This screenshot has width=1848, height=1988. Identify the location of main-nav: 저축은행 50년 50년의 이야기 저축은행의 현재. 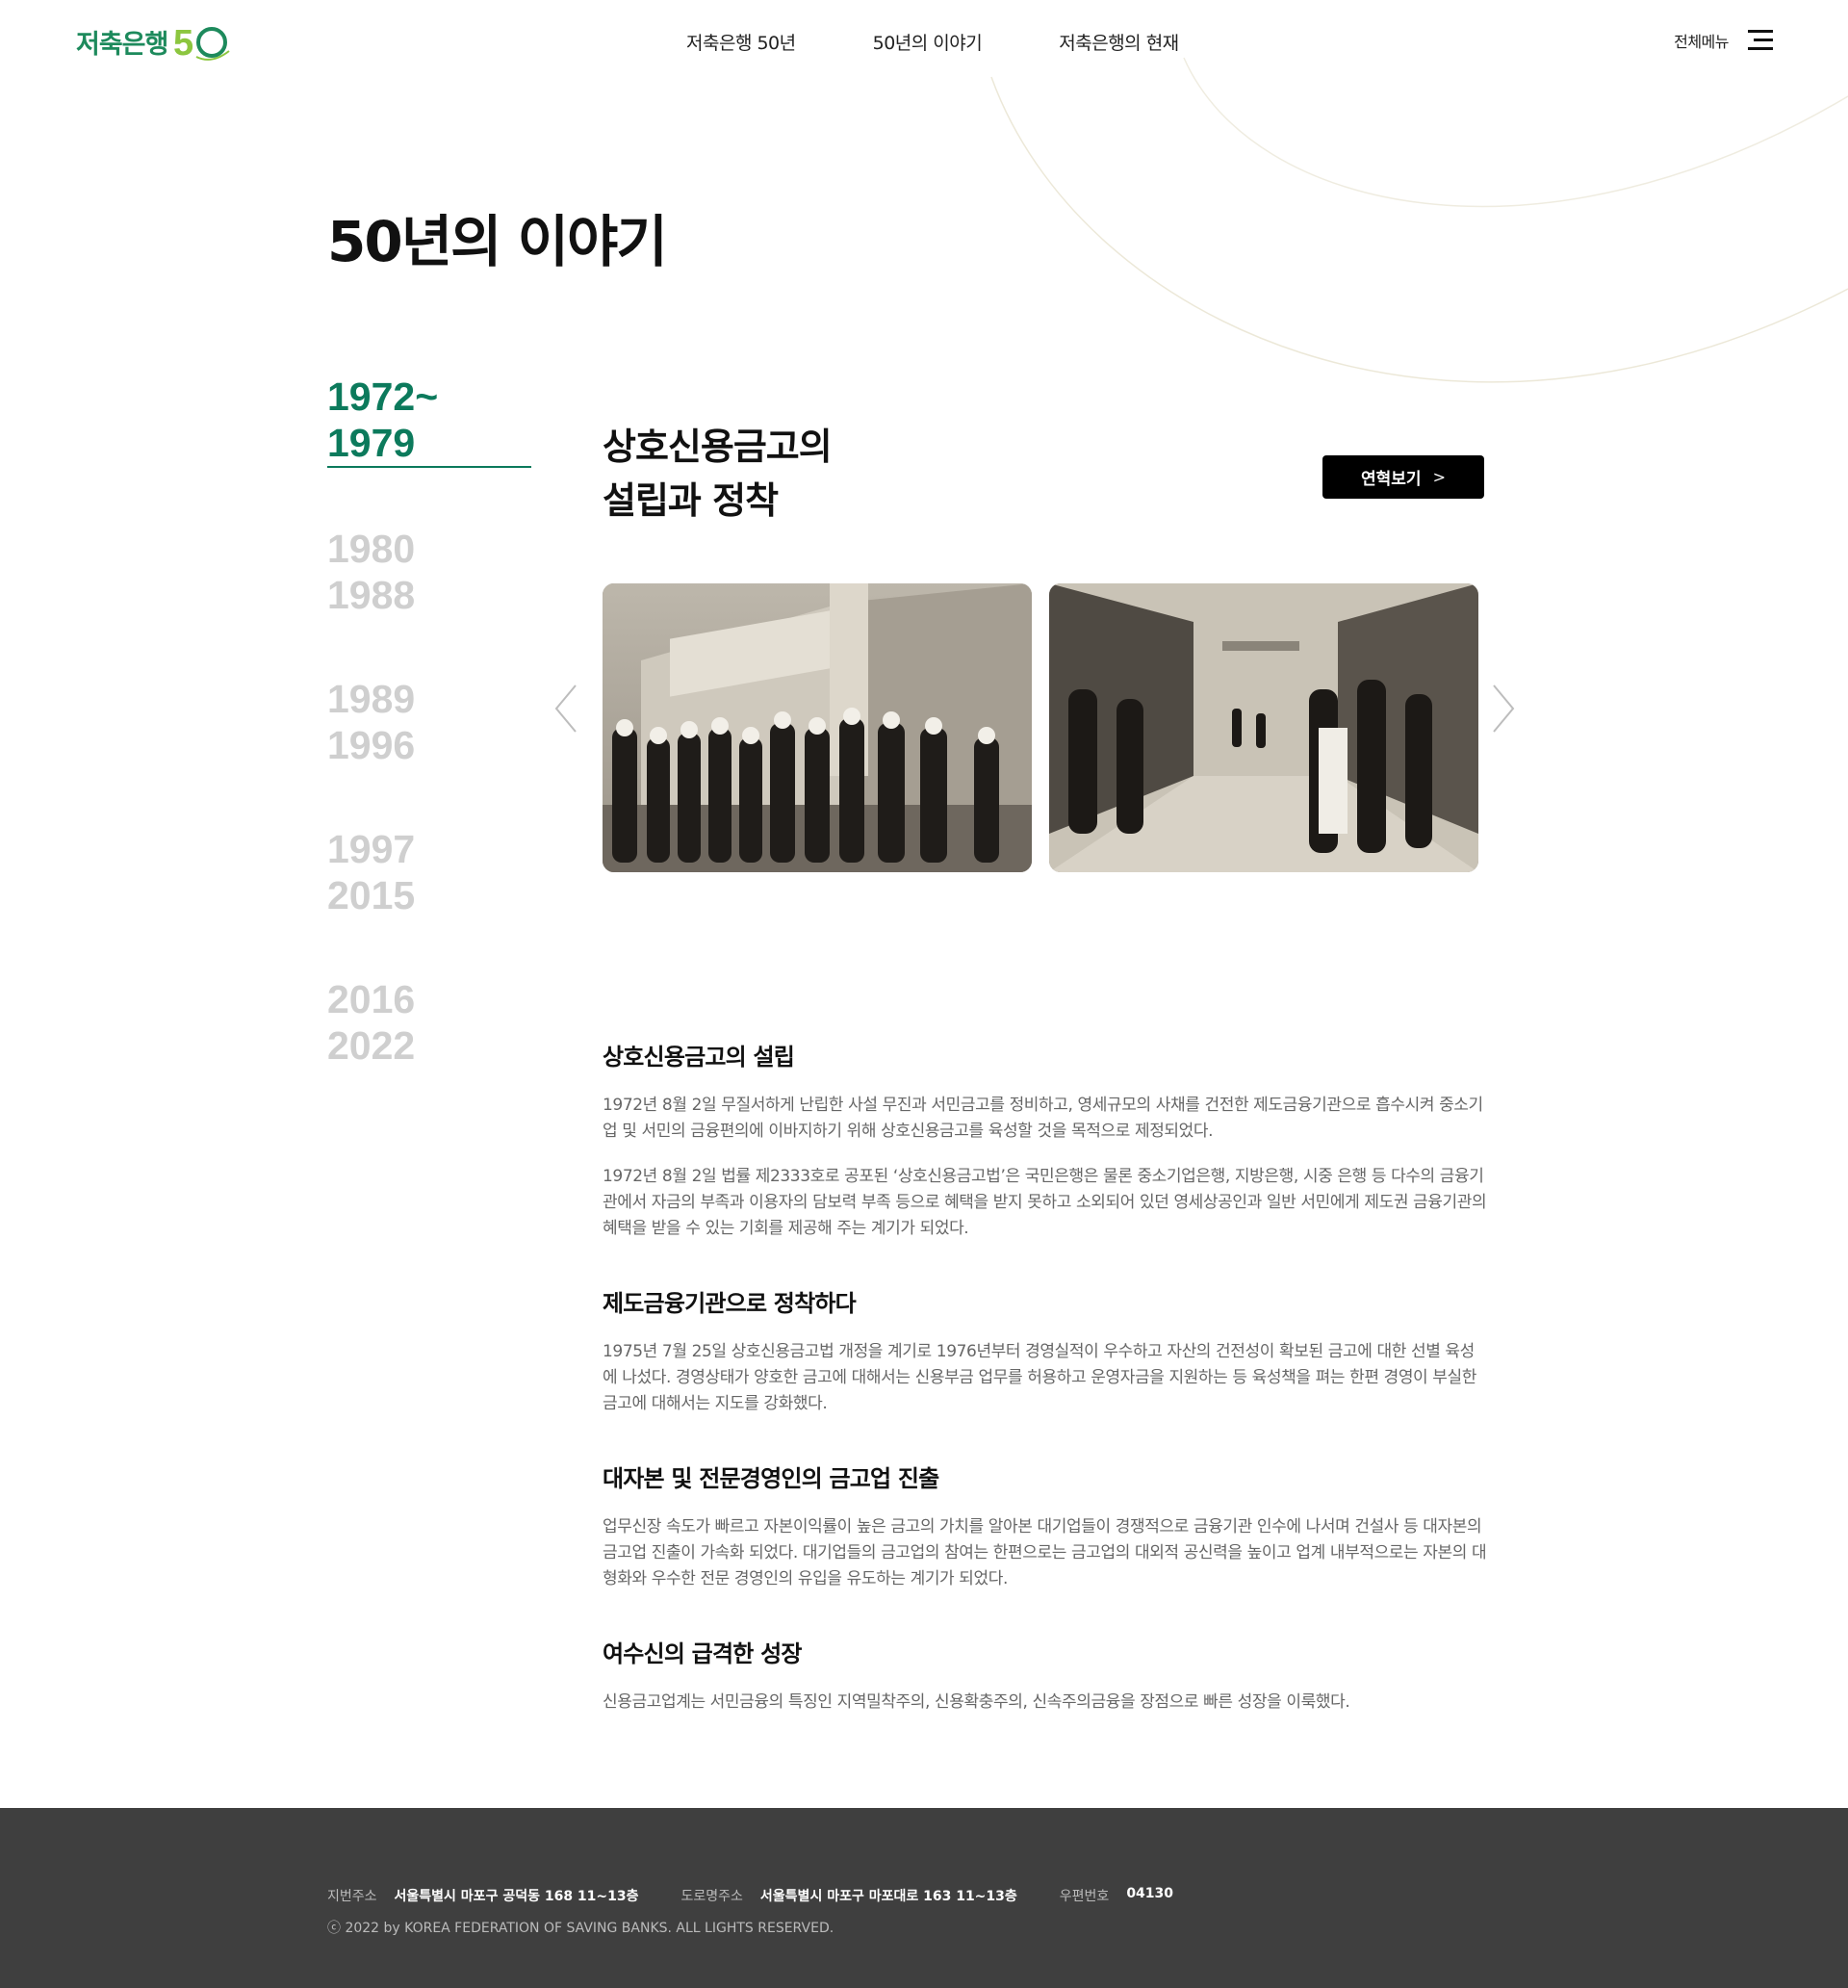
(971, 42).